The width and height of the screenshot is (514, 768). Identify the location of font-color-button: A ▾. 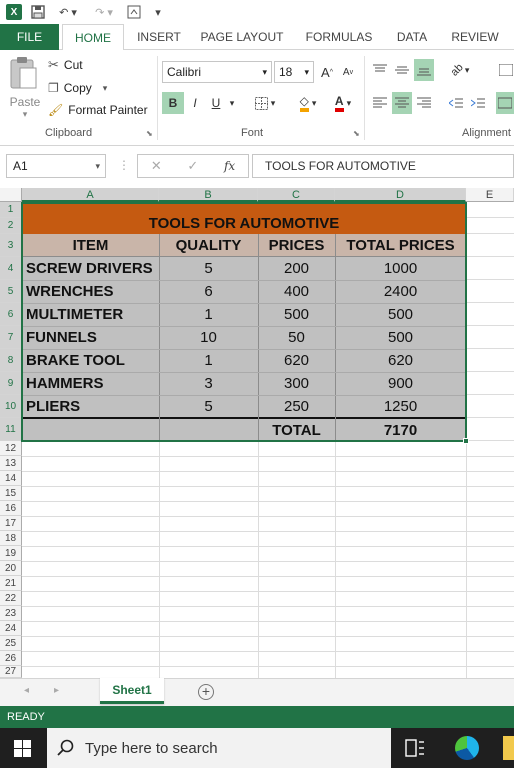
(343, 103).